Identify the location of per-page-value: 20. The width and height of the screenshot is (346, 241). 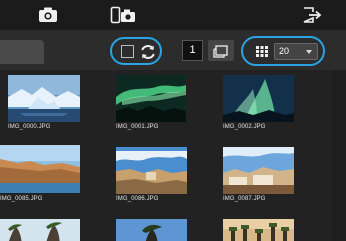
(284, 51).